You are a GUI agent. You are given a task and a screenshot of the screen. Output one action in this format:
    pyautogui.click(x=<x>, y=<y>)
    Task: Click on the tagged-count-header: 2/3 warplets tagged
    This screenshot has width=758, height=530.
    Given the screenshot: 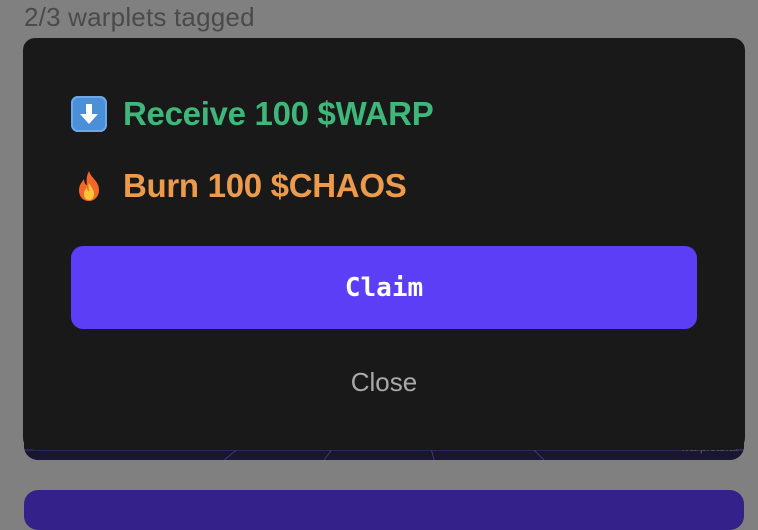 What is the action you would take?
    pyautogui.click(x=139, y=17)
    